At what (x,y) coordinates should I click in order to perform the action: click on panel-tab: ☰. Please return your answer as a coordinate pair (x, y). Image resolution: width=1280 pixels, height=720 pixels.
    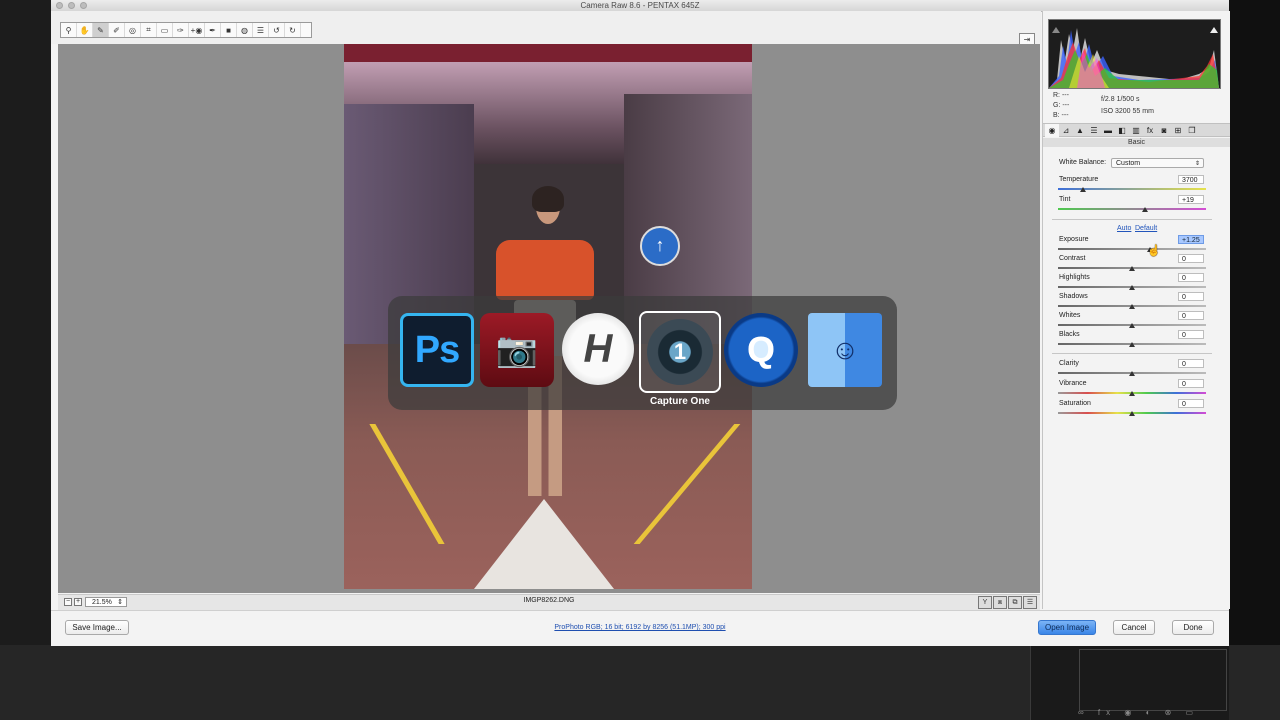
    Looking at the image, I should click on (1094, 130).